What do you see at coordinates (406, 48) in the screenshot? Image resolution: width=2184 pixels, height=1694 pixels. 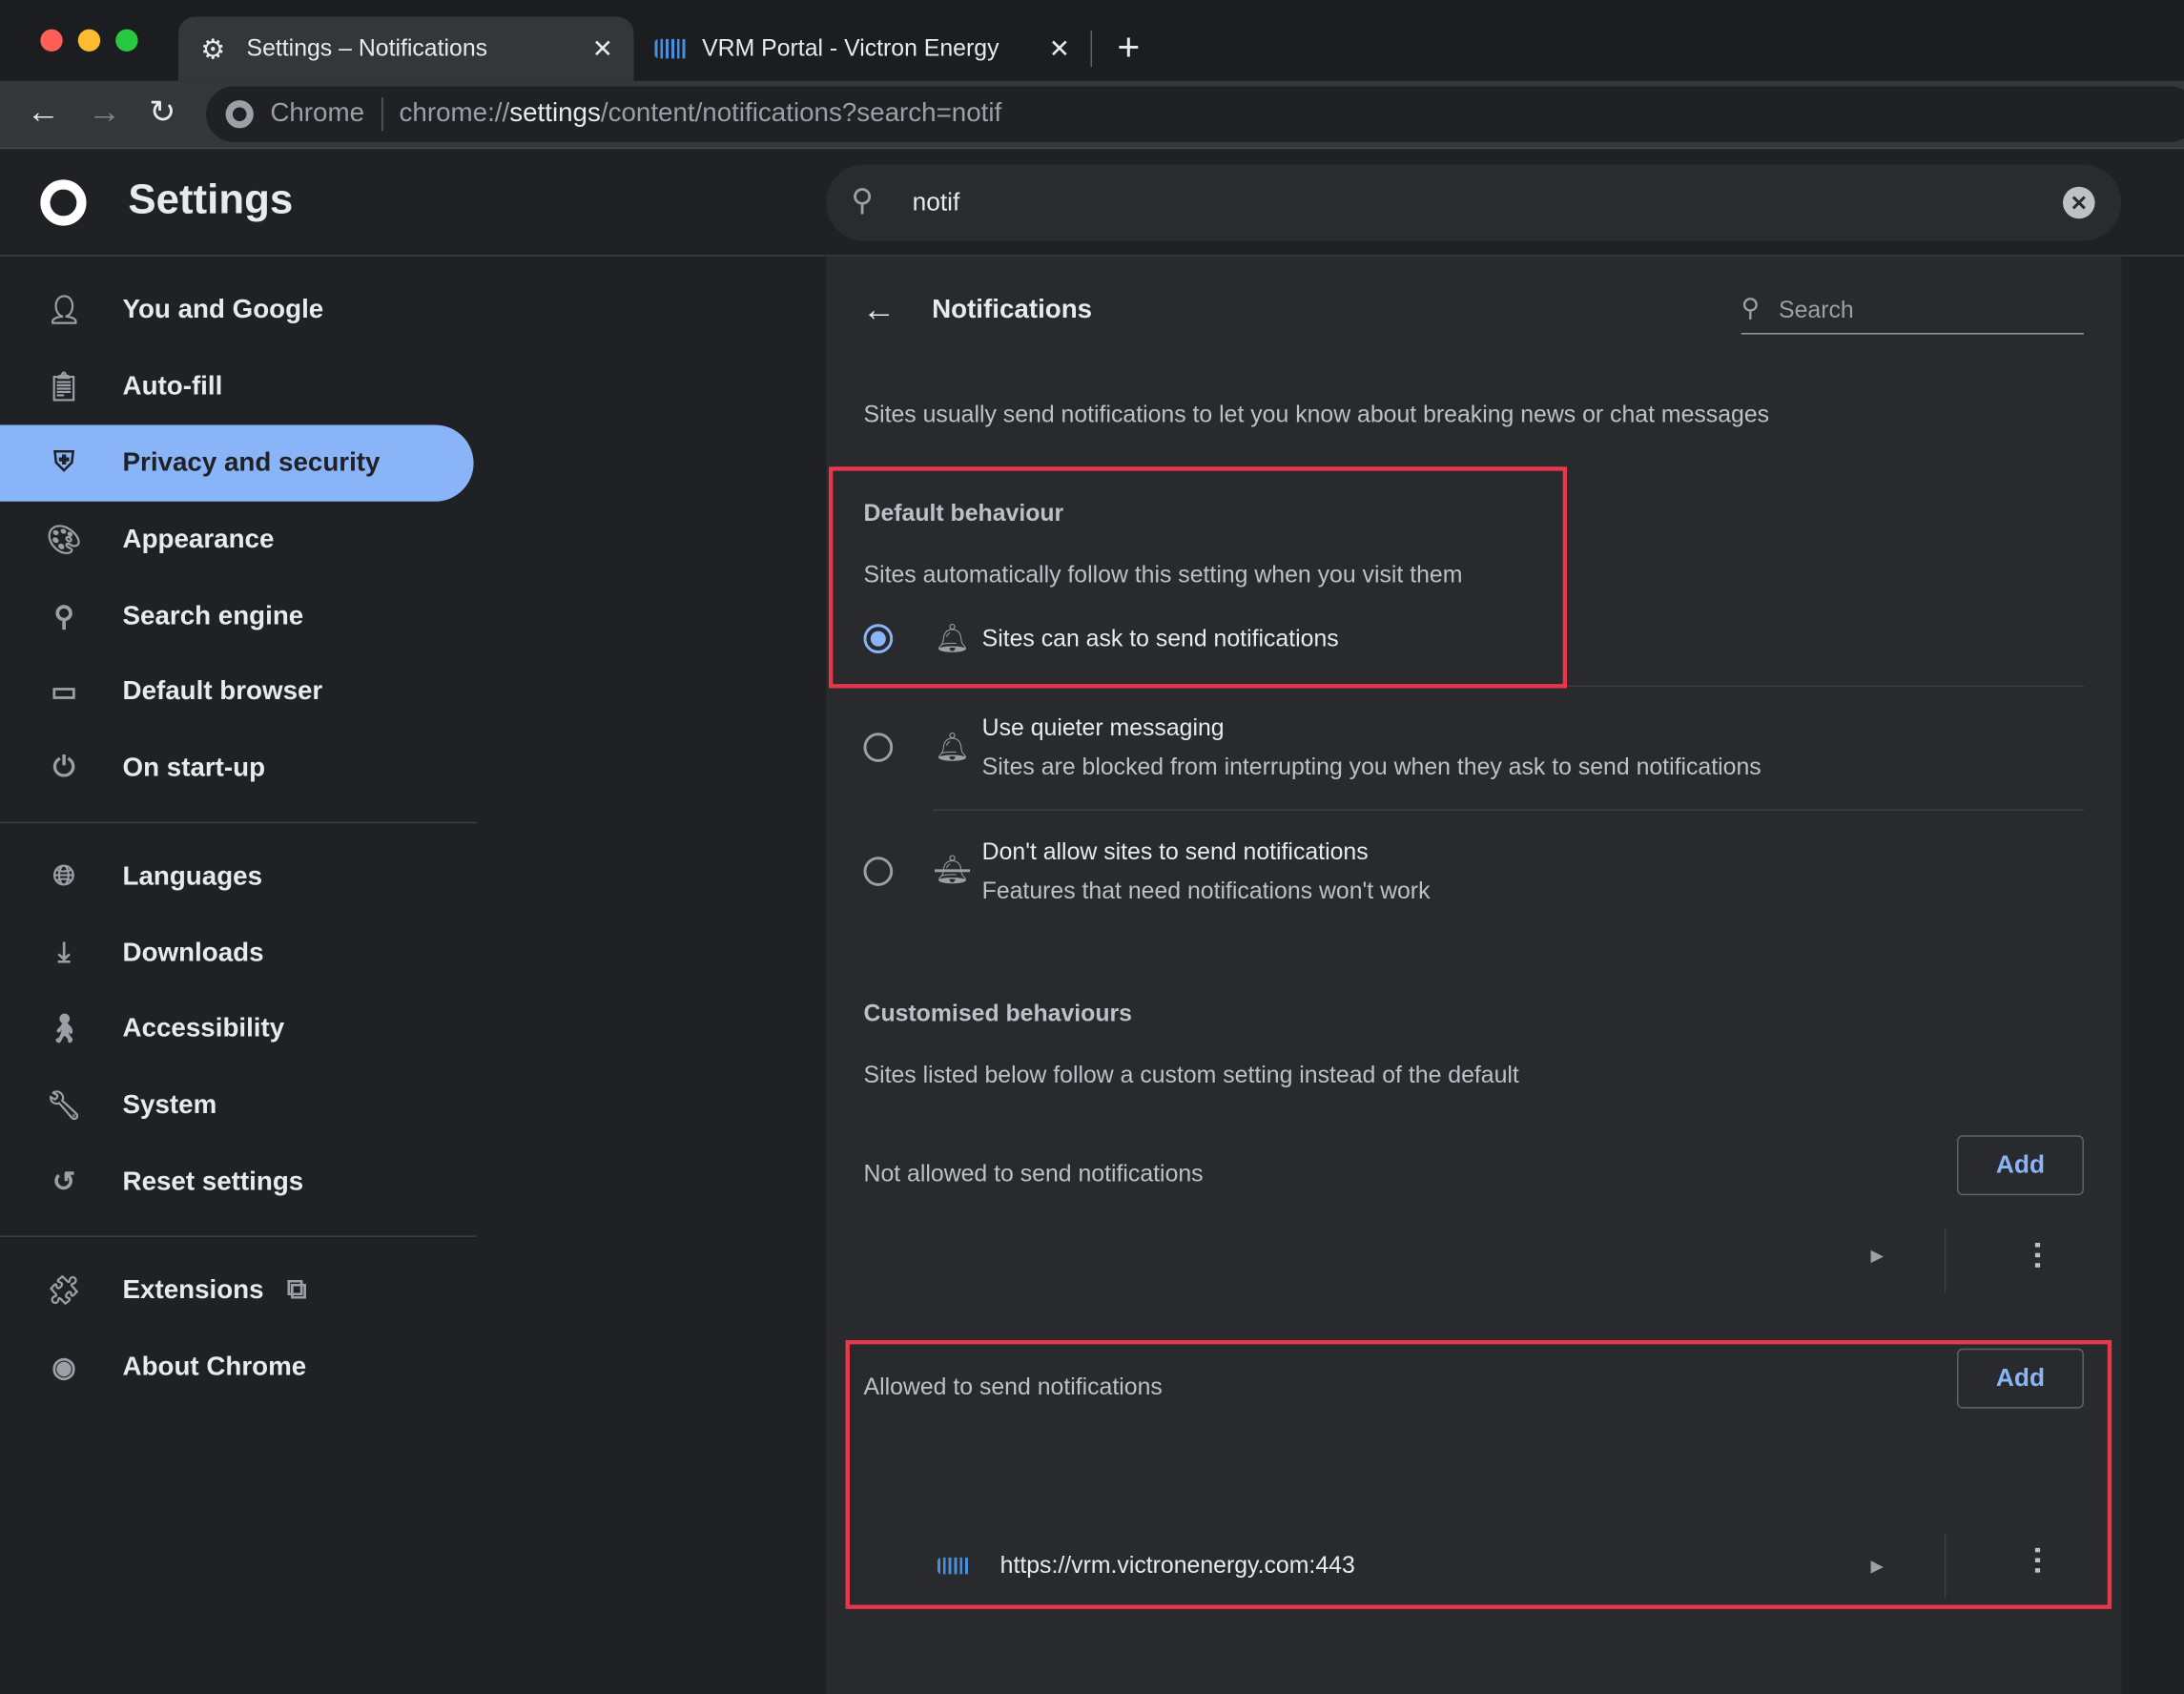 I see `tab-settings-notifications: ⚙ Settings – Notifications ✕` at bounding box center [406, 48].